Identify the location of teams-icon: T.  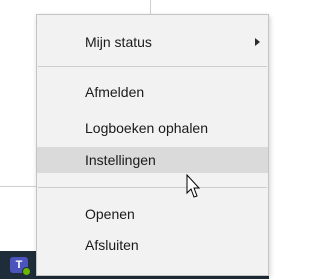
(20, 266).